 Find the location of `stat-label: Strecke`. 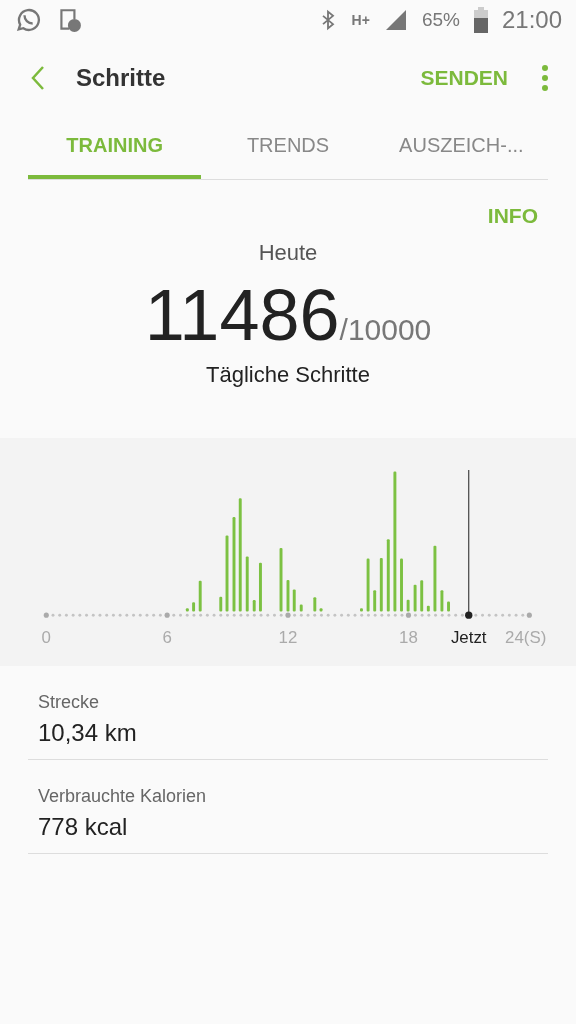

stat-label: Strecke is located at coordinates (69, 702).